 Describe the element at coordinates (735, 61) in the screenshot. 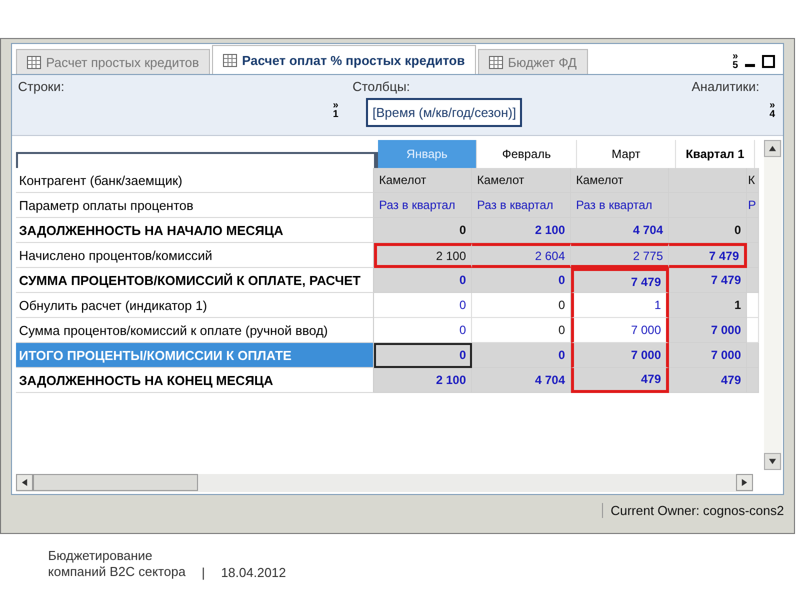

I see `tab-overflow: » 5` at that location.